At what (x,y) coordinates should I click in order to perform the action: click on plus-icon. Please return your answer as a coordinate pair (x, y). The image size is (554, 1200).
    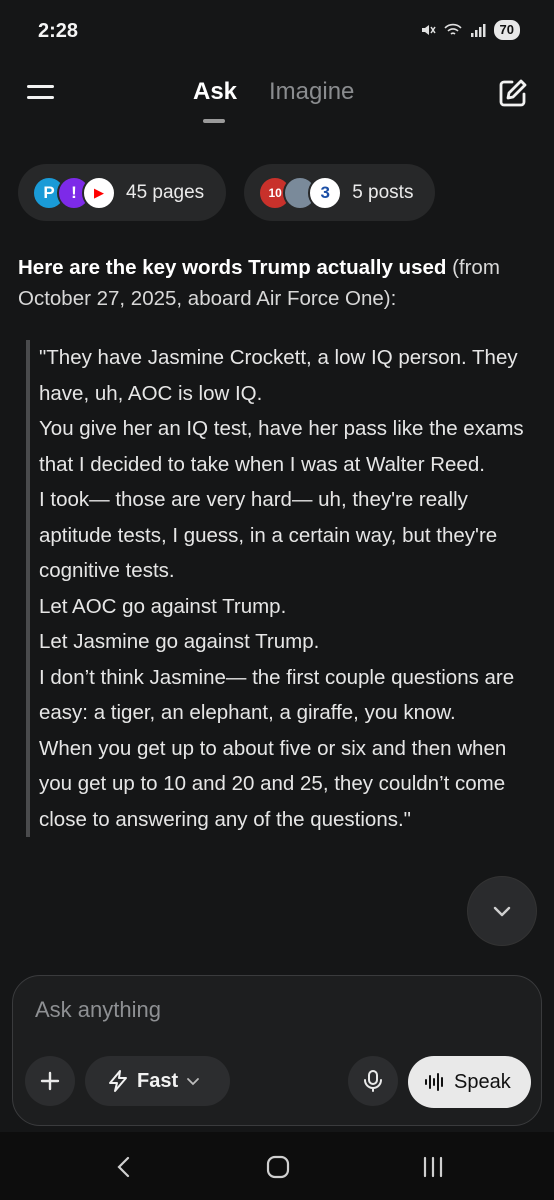
    Looking at the image, I should click on (50, 1081).